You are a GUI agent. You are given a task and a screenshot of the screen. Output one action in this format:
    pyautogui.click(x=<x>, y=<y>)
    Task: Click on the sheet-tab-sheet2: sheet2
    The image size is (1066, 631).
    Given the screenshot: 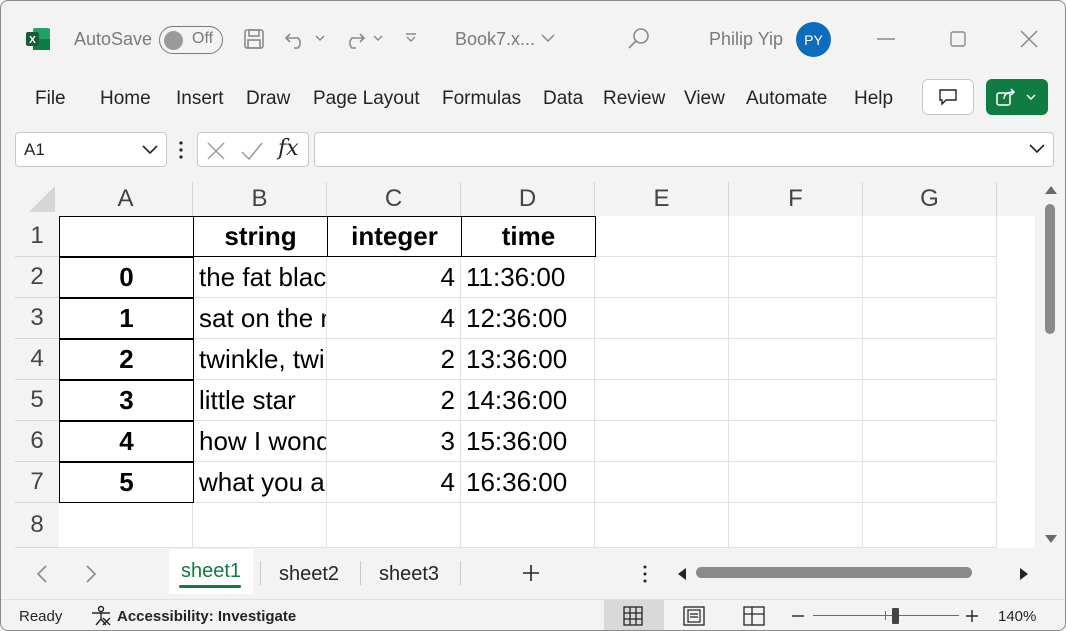 What is the action you would take?
    pyautogui.click(x=309, y=574)
    